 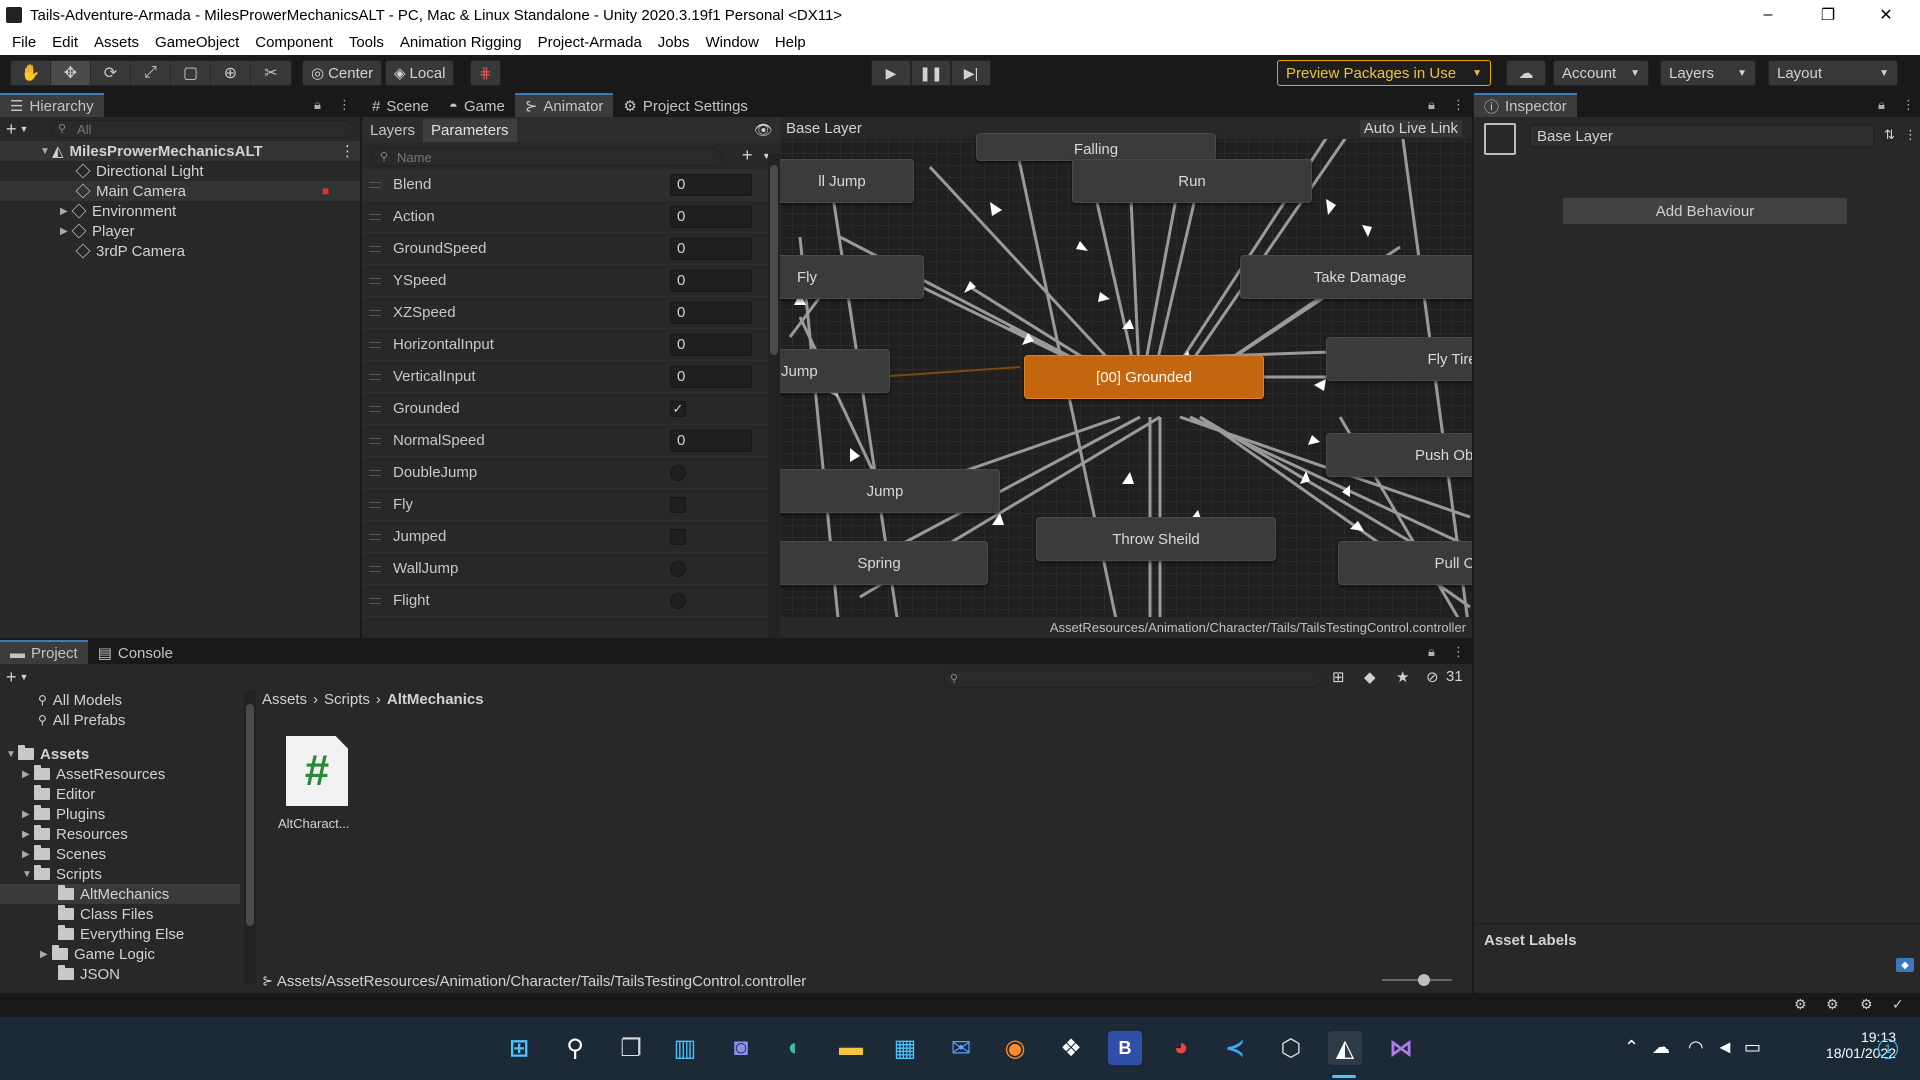 I want to click on param-row: HorizontalInput 0, so click(x=565, y=345).